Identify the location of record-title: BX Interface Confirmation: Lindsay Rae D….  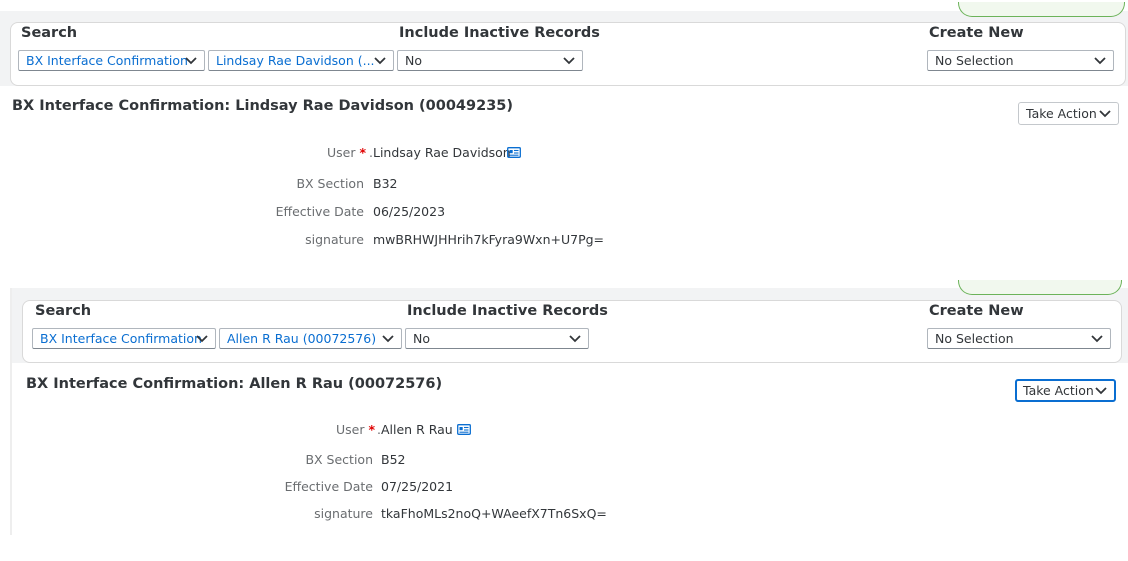
(263, 106).